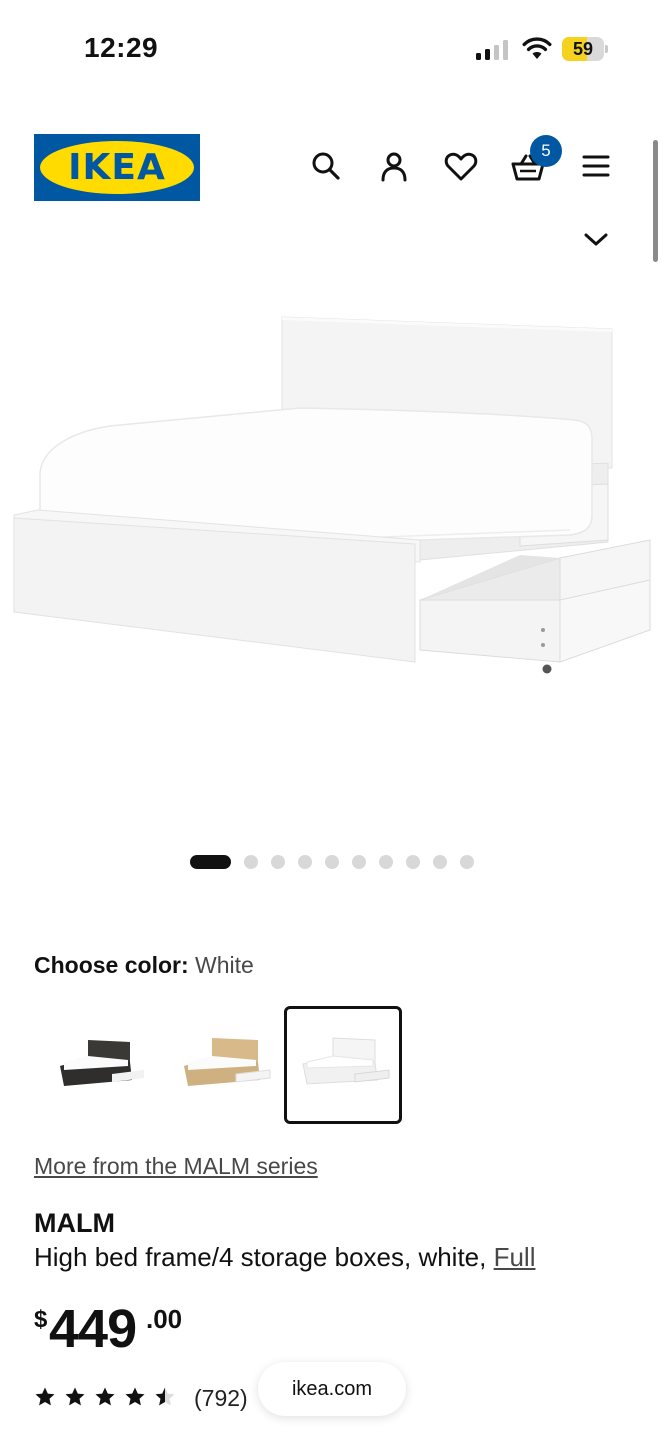  I want to click on heart-icon, so click(461, 166).